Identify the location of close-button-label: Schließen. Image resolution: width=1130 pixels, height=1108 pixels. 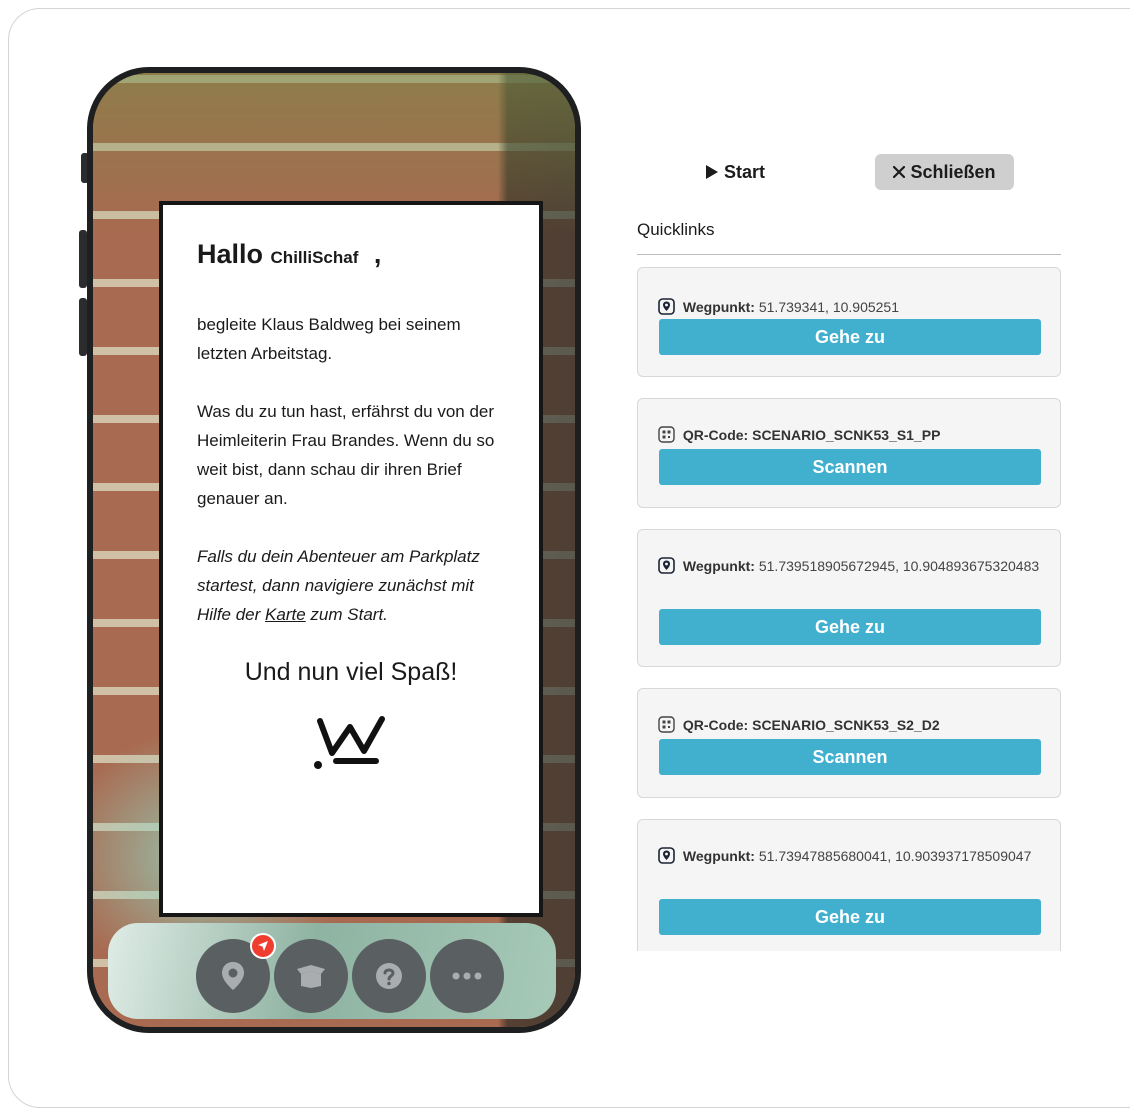
(953, 171).